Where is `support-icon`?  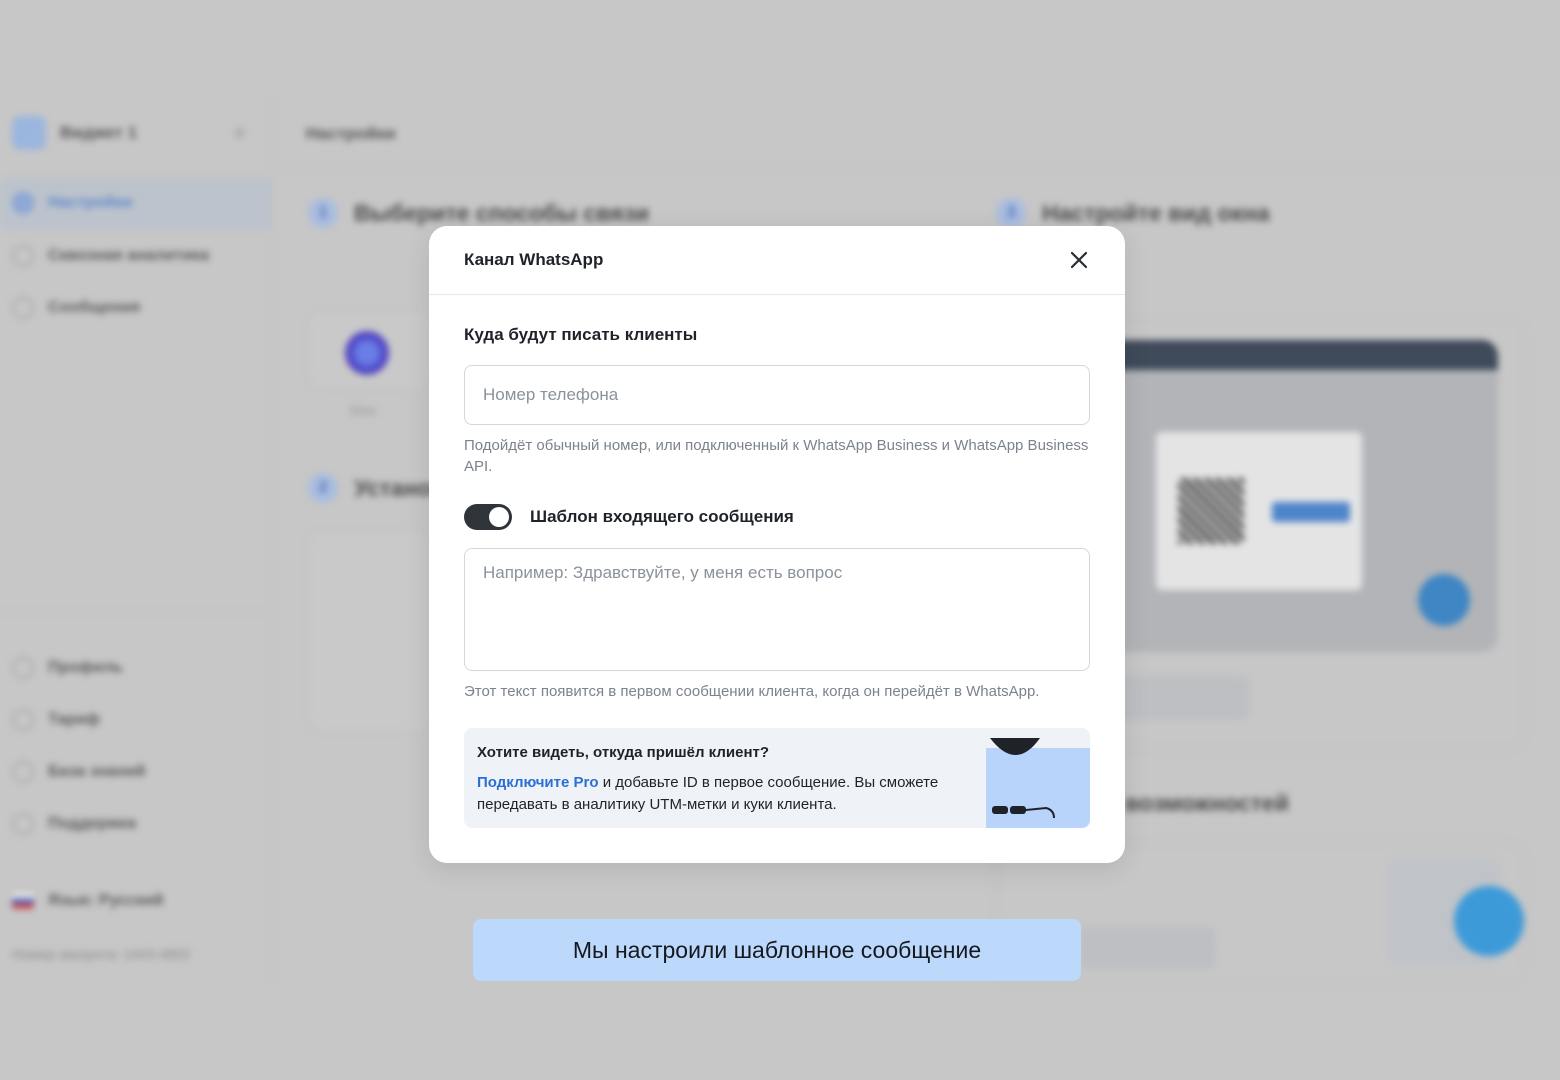 support-icon is located at coordinates (23, 824).